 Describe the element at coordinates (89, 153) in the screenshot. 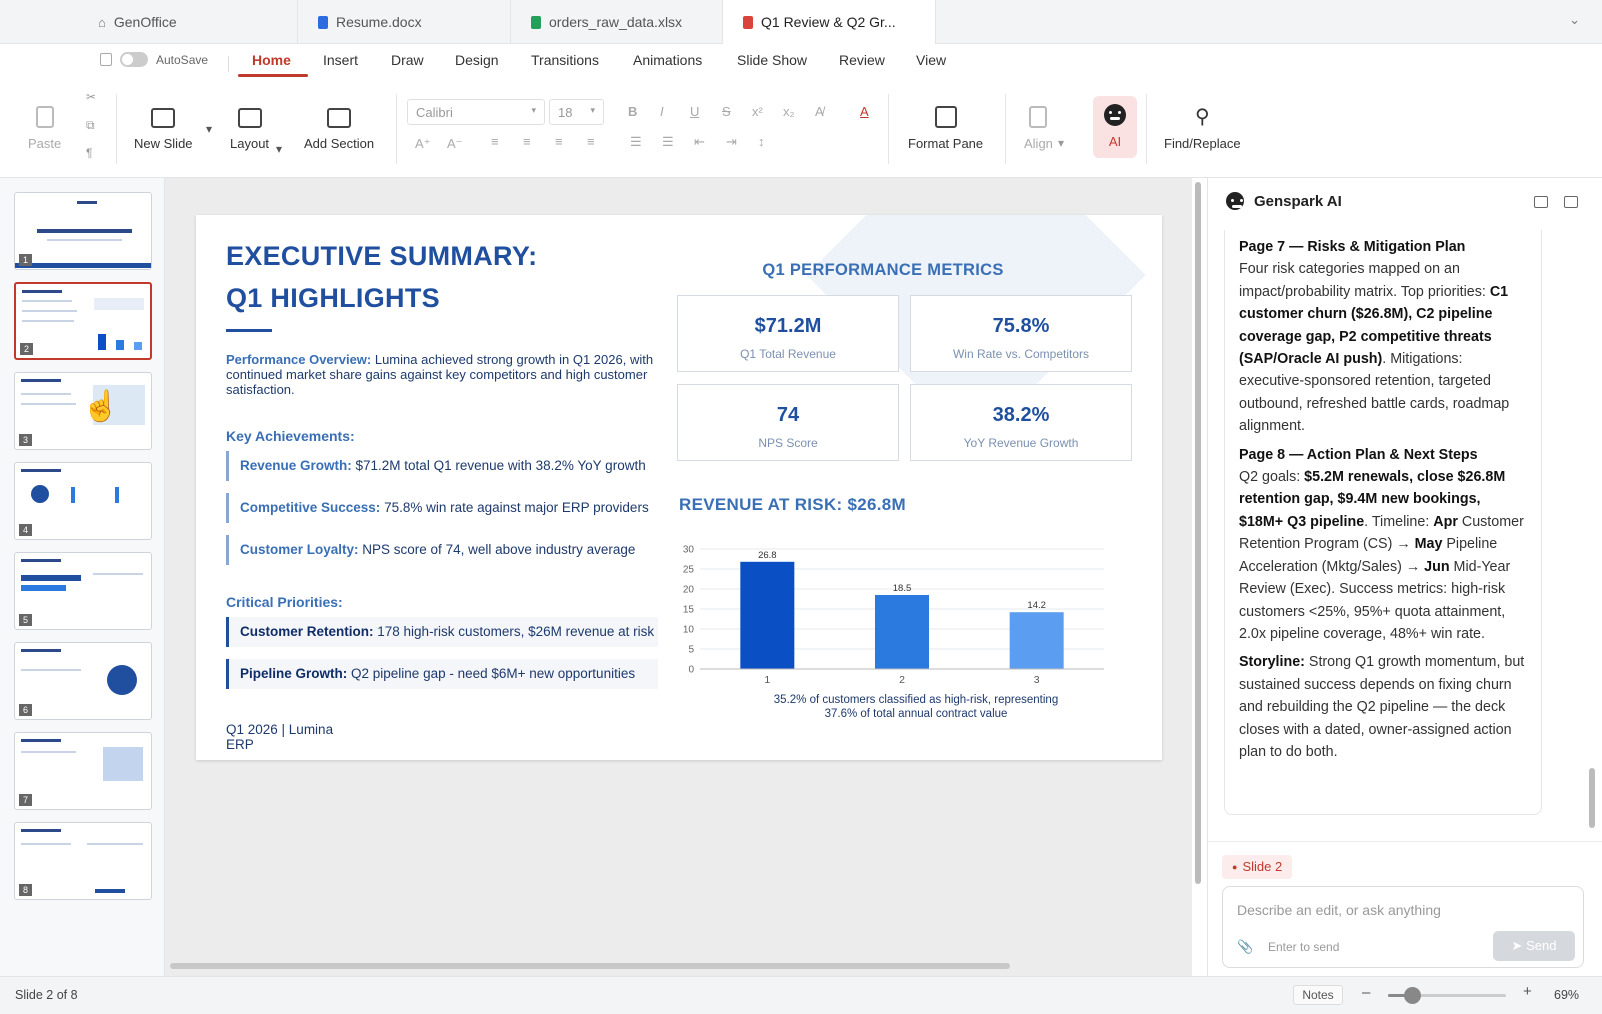

I see `format-painter-icon: ¶` at that location.